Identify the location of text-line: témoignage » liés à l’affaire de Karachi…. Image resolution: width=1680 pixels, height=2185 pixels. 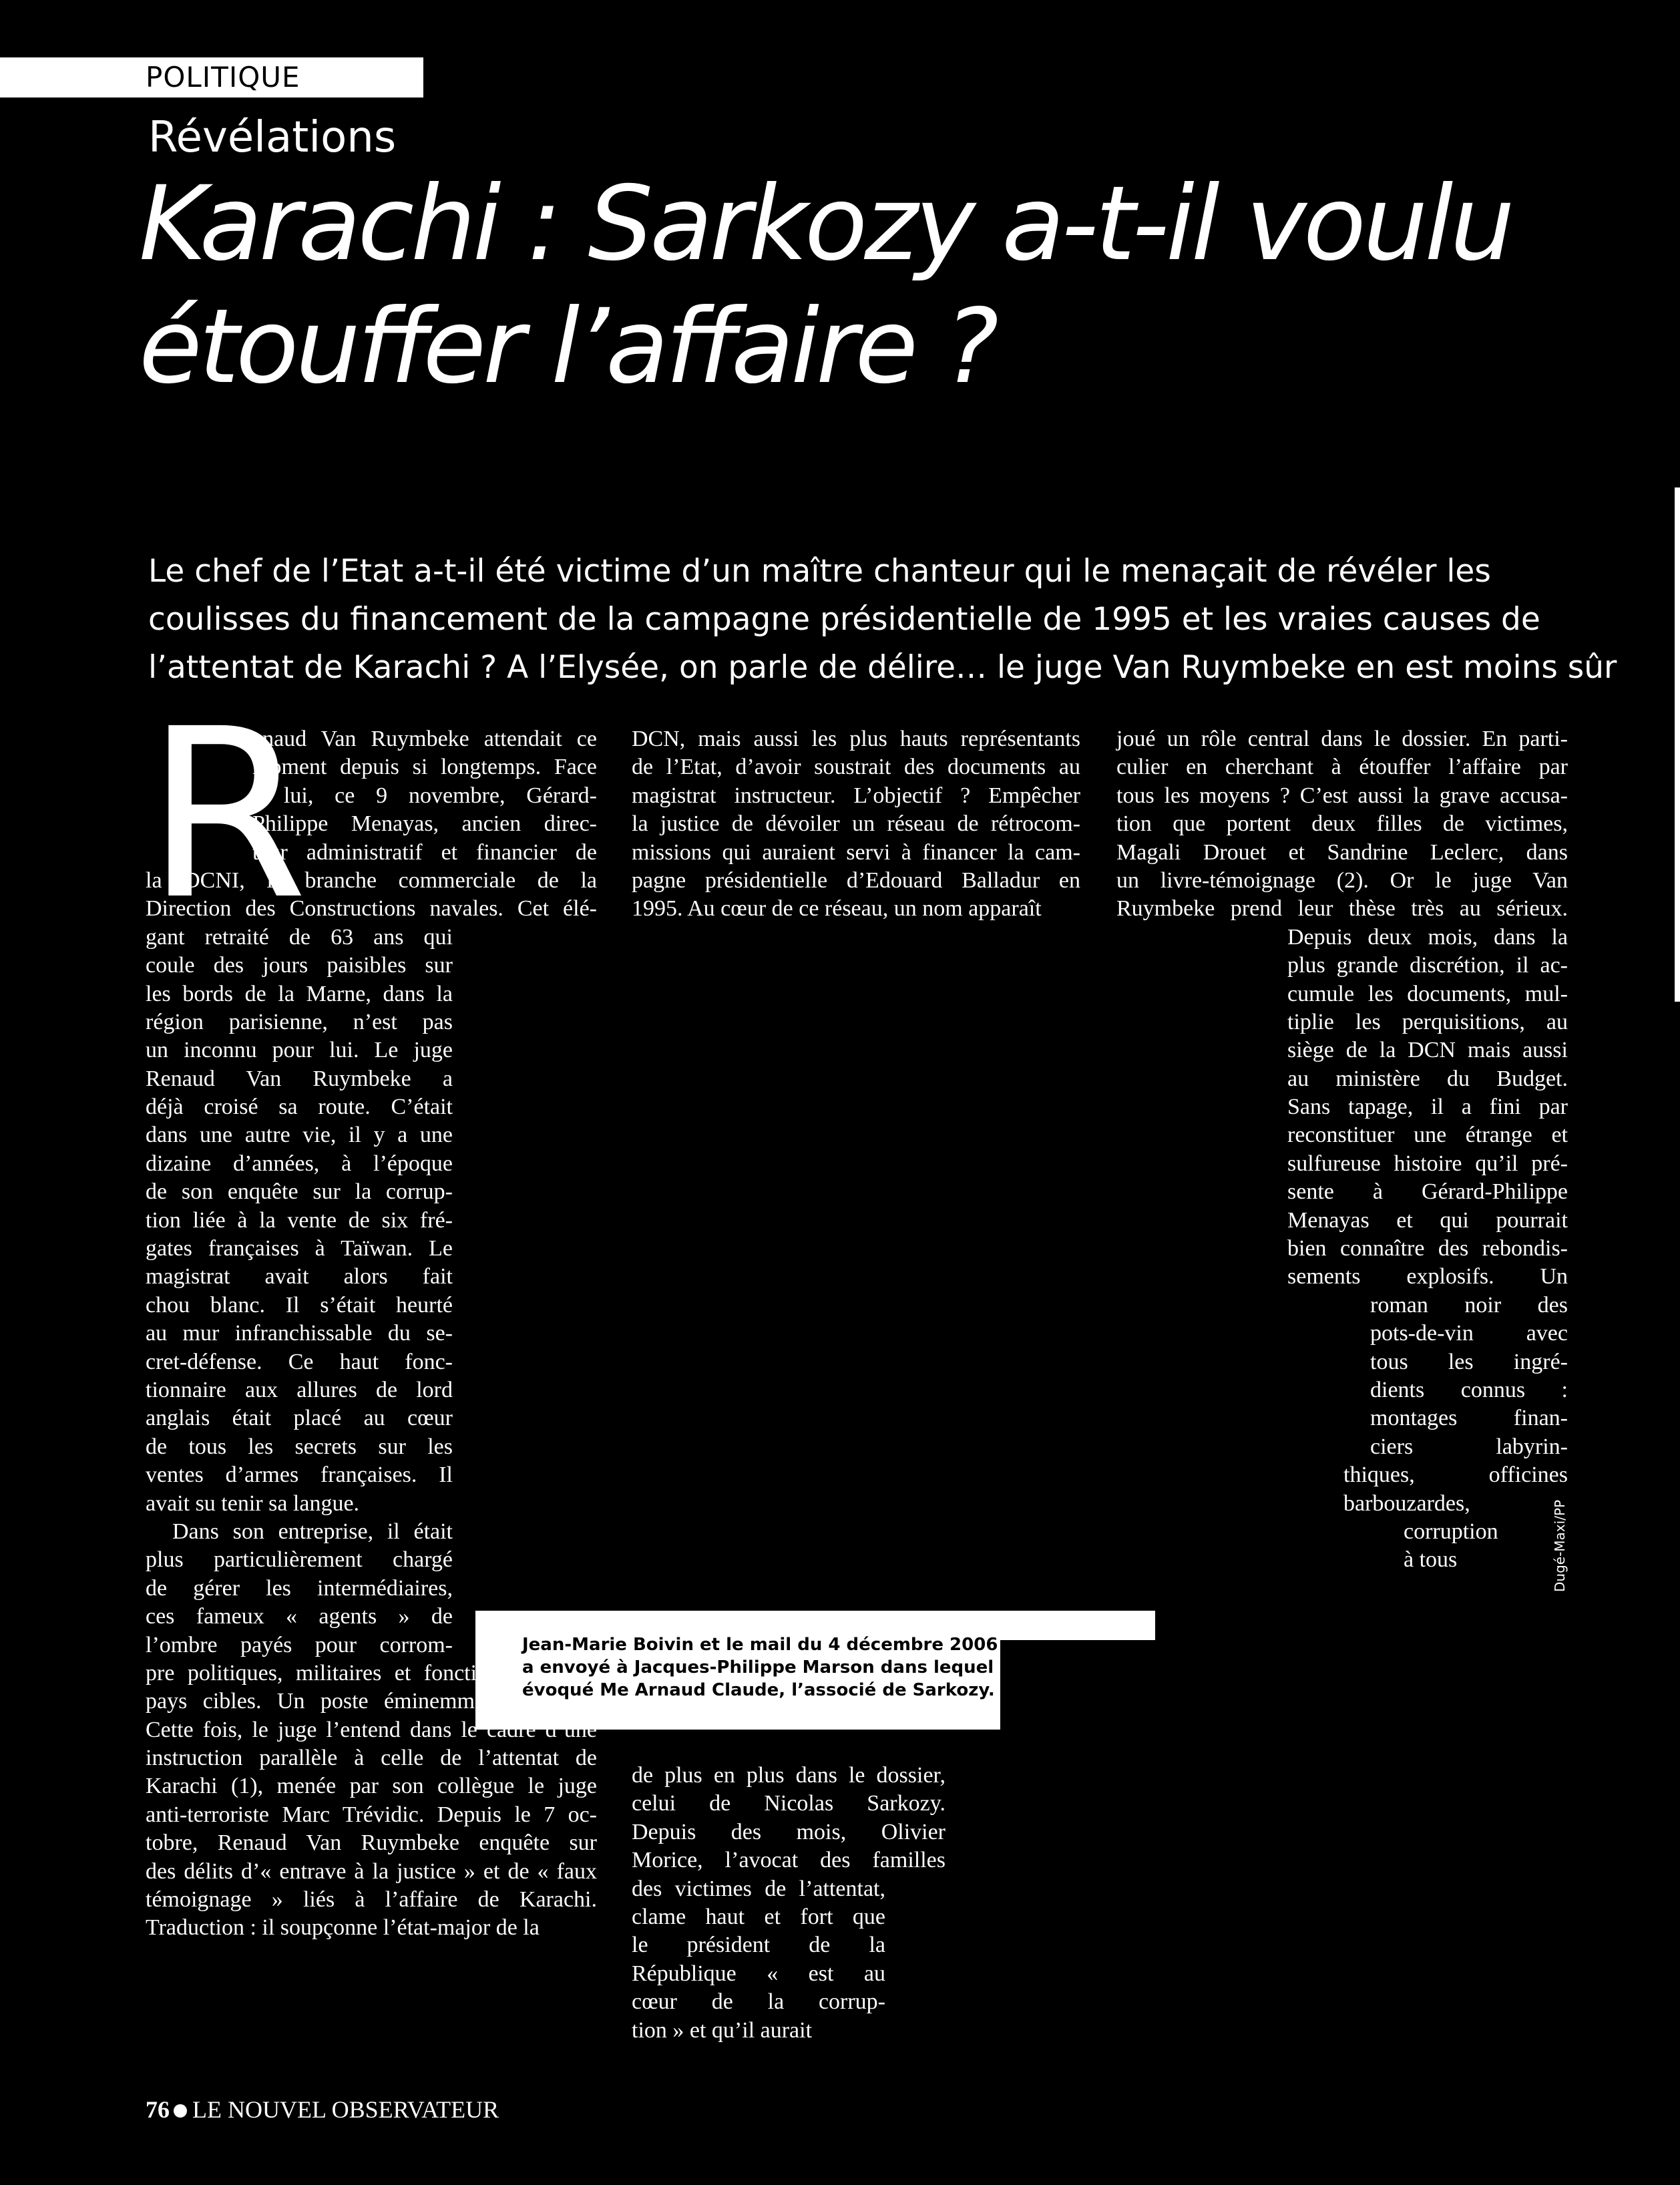
(371, 1900).